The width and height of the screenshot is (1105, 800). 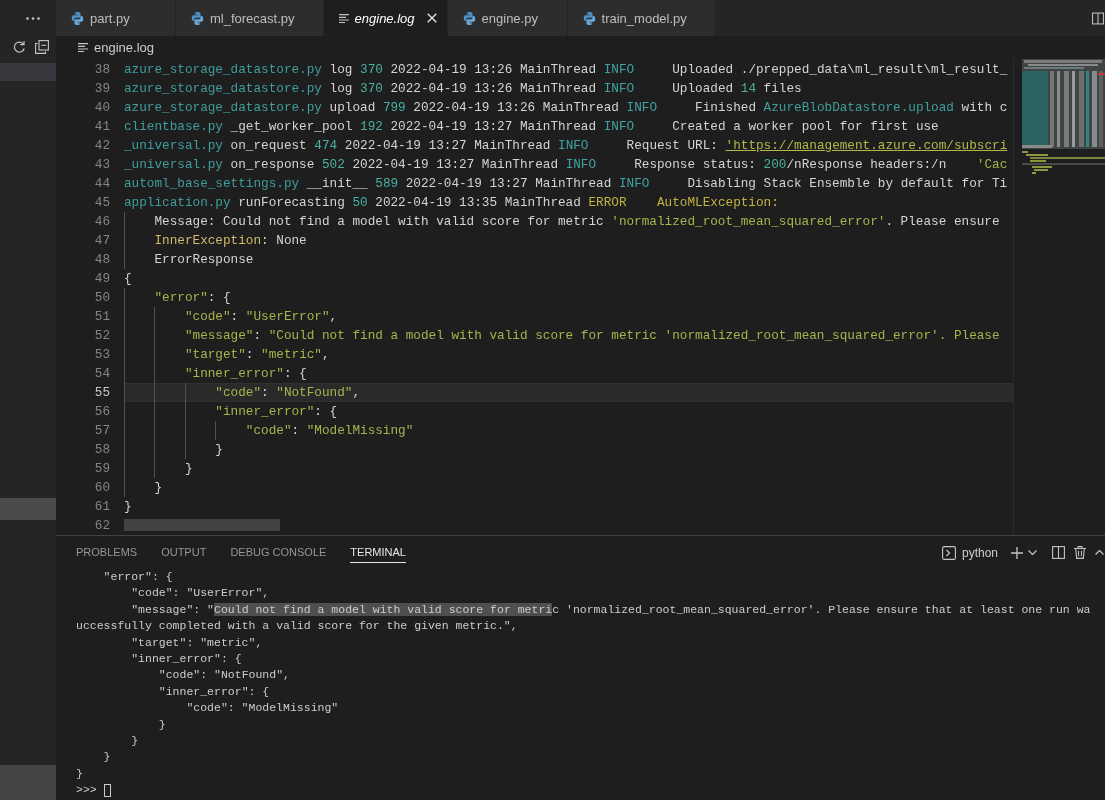 I want to click on code-line: application.py runForecasting 50 2022-04-19 13:35 MainThread ERROR AutoMLException:, so click(x=451, y=203).